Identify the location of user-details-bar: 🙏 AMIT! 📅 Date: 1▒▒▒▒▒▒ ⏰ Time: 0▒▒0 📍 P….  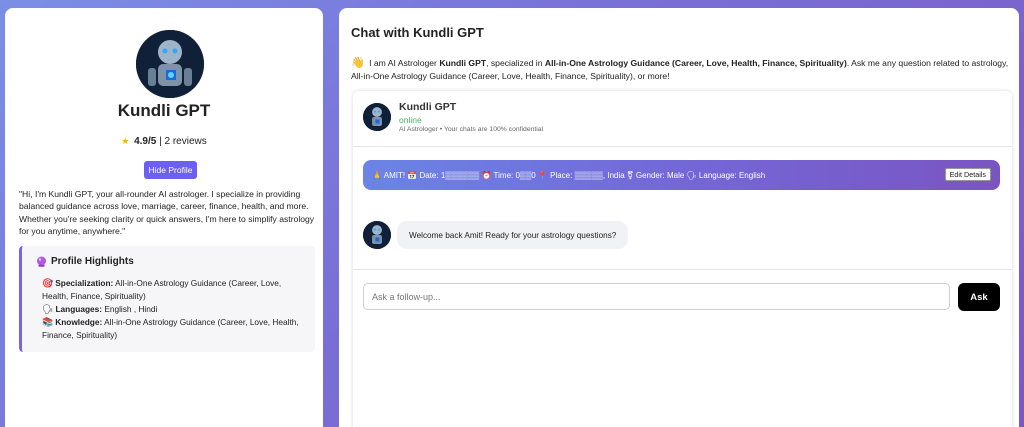
(681, 175).